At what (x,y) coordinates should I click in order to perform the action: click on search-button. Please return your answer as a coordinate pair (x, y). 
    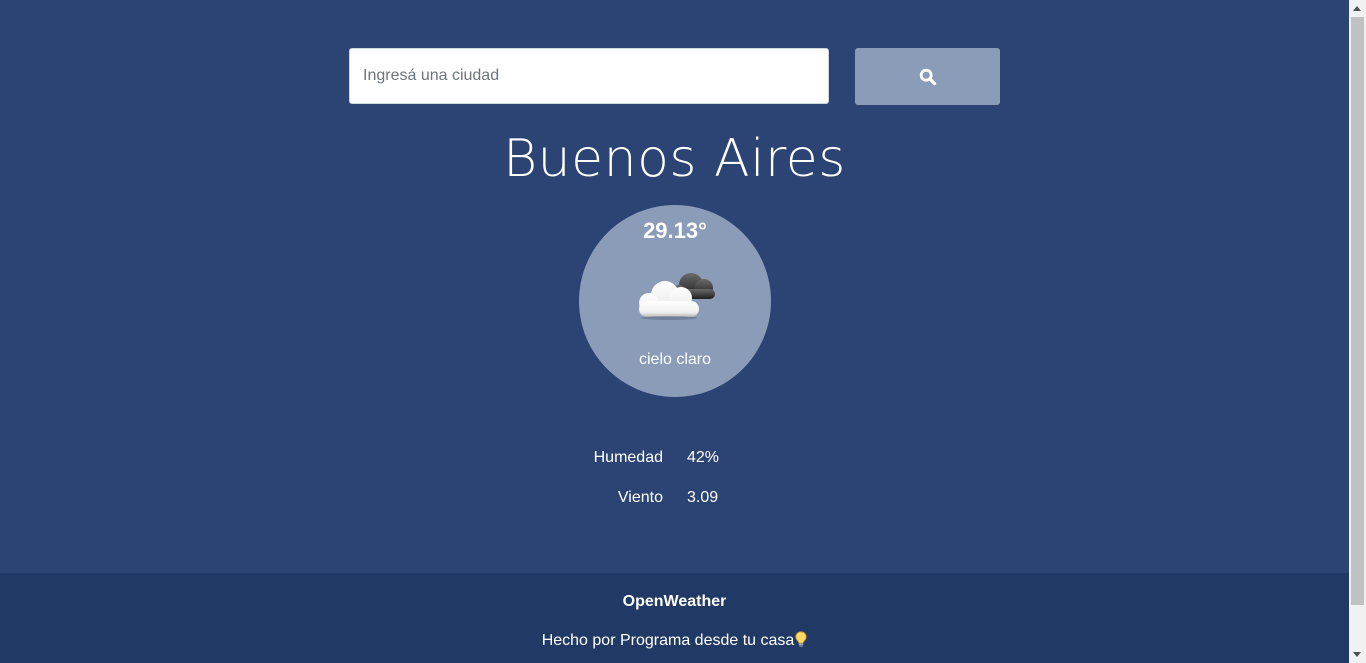
    Looking at the image, I should click on (927, 76).